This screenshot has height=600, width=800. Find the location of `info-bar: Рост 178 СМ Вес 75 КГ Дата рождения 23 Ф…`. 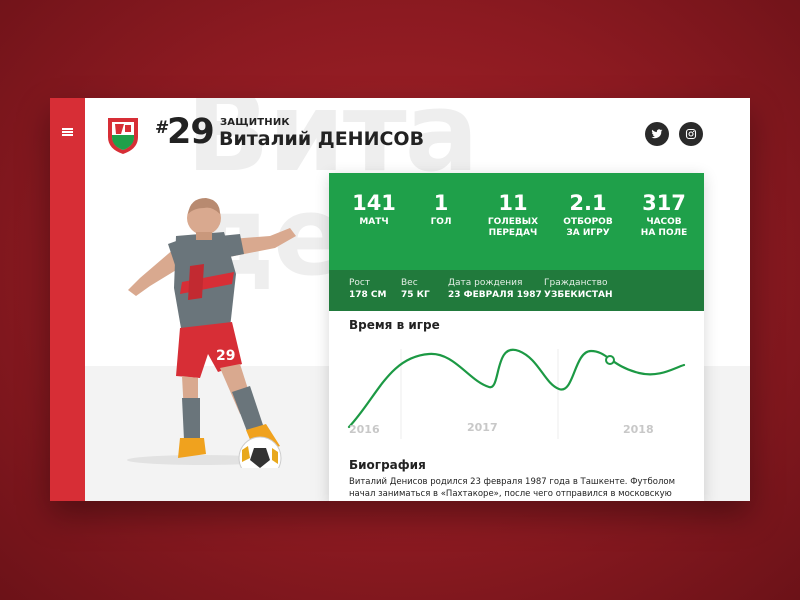

info-bar: Рост 178 СМ Вес 75 КГ Дата рождения 23 Ф… is located at coordinates (516, 290).